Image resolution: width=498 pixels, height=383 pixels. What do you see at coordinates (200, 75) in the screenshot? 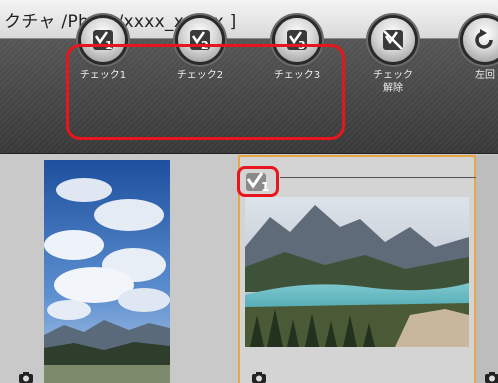
I see `check2-label: チェック2` at bounding box center [200, 75].